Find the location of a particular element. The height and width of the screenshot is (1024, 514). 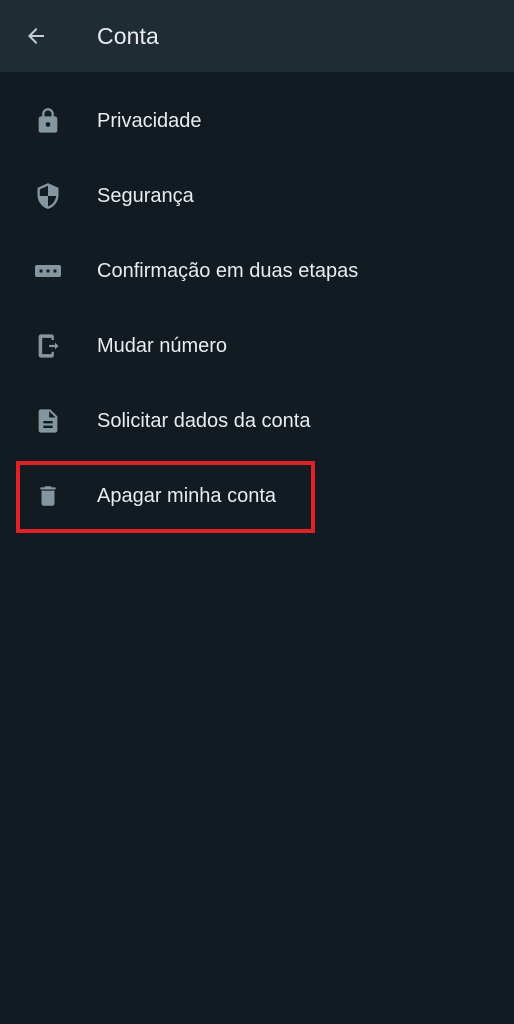

arrow-left-icon is located at coordinates (36, 36).